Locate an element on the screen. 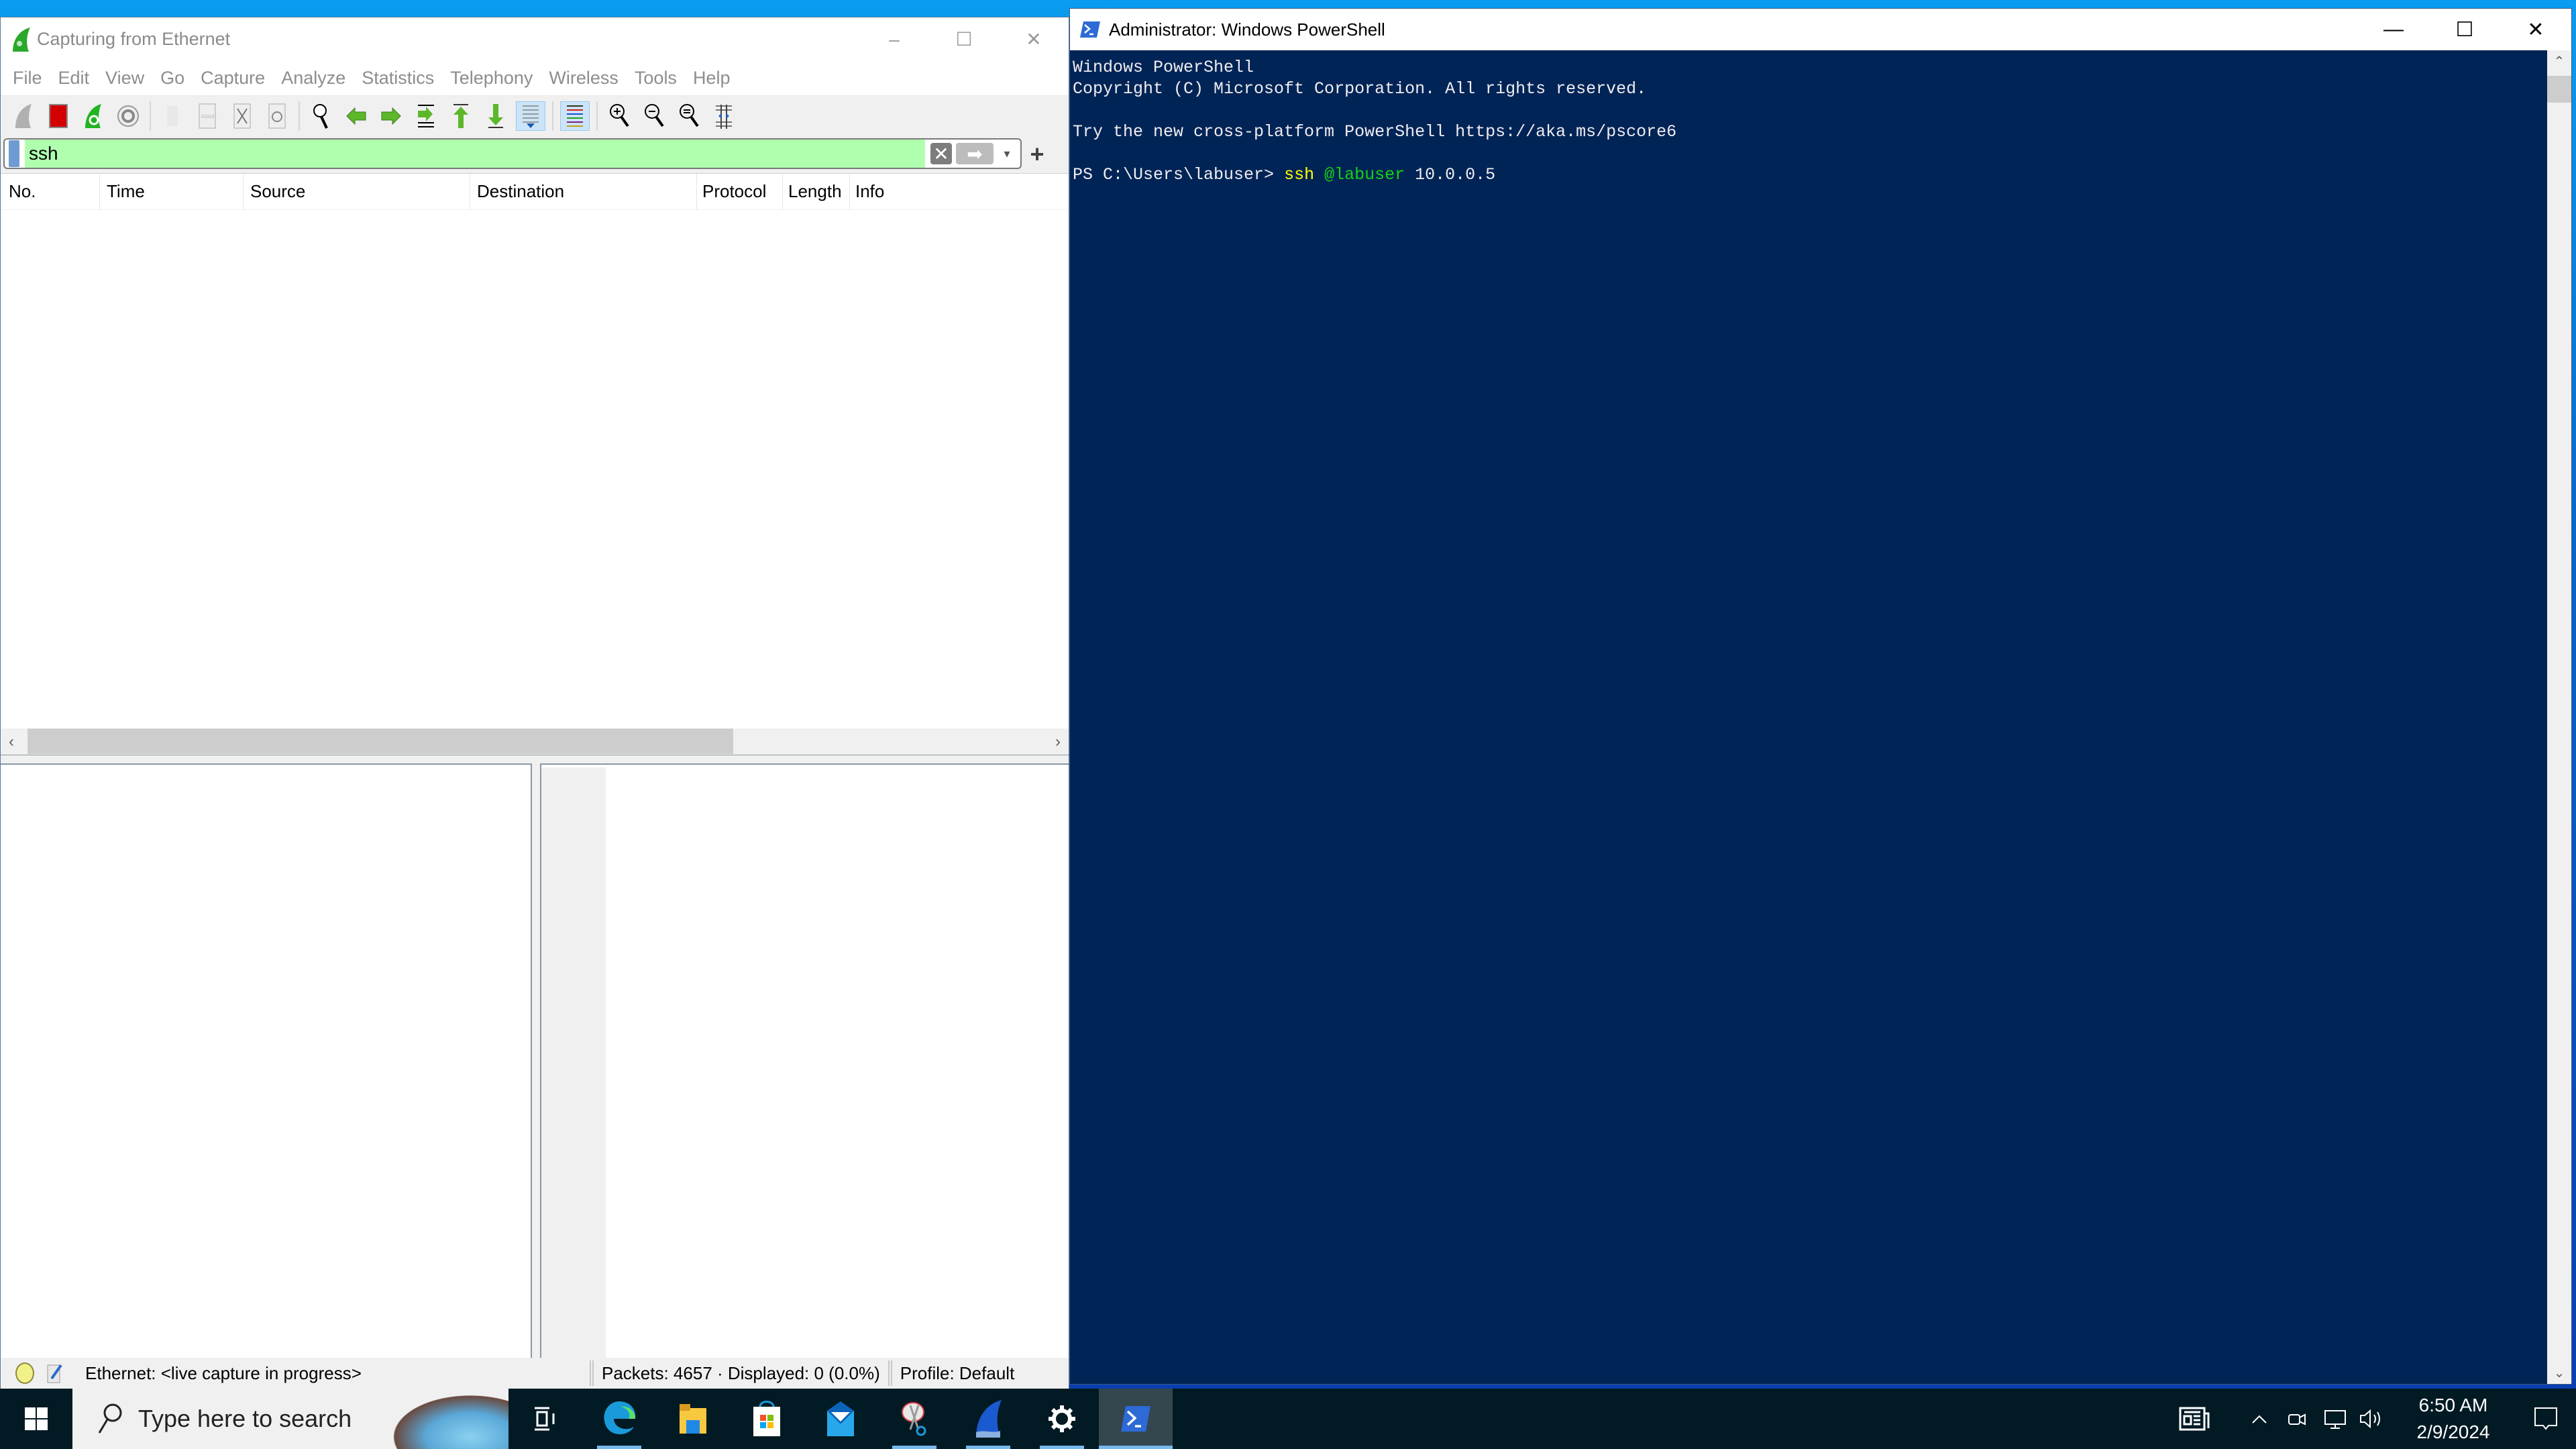  filter-history-dropdown: ▾ is located at coordinates (1007, 154).